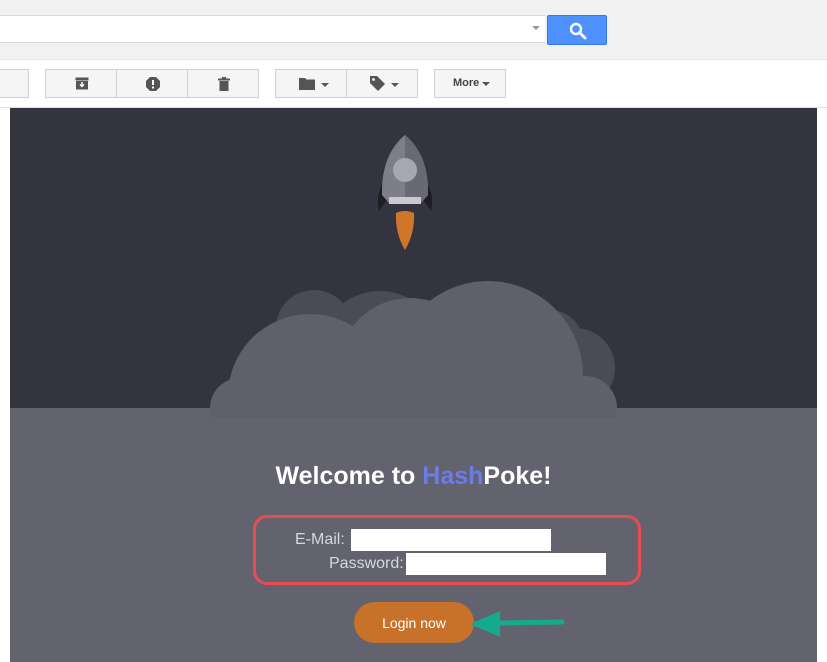 The width and height of the screenshot is (827, 662). I want to click on login-button: Login now, so click(414, 622).